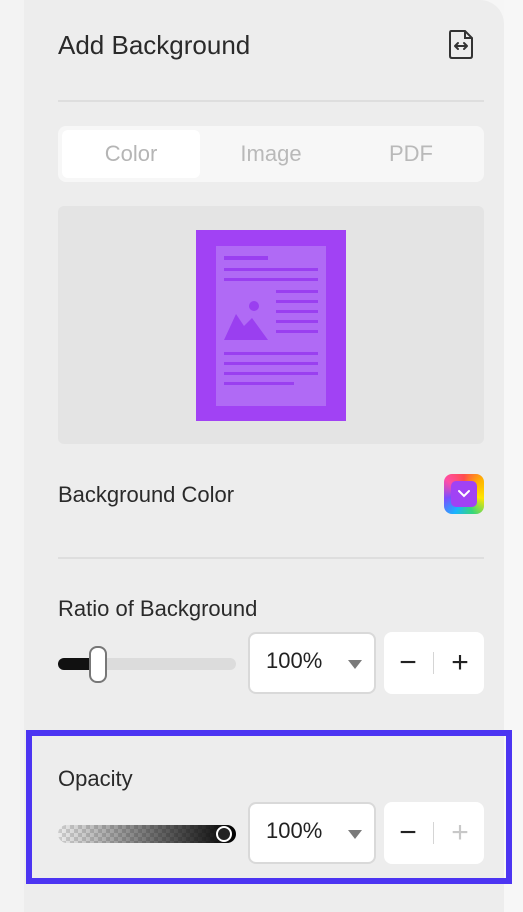 The width and height of the screenshot is (523, 912). What do you see at coordinates (271, 101) in the screenshot?
I see `divider-top` at bounding box center [271, 101].